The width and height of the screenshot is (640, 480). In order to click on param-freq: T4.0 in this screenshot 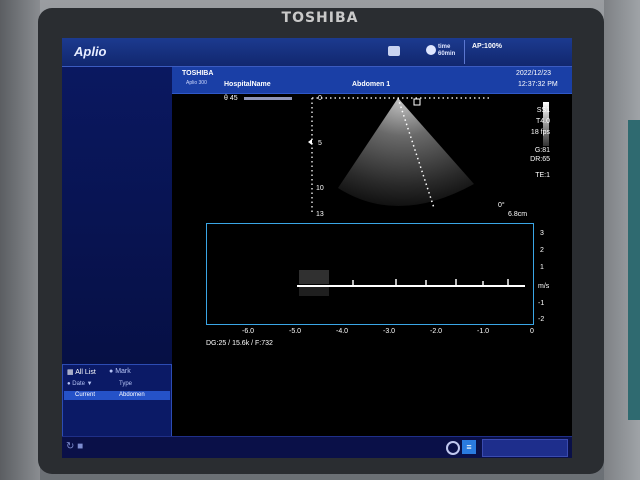, I will do `click(542, 121)`.